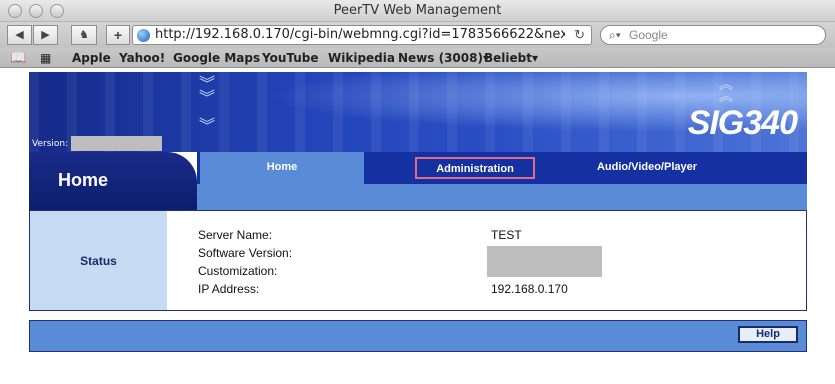  Describe the element at coordinates (238, 271) in the screenshot. I see `field-customization: Customization:` at that location.